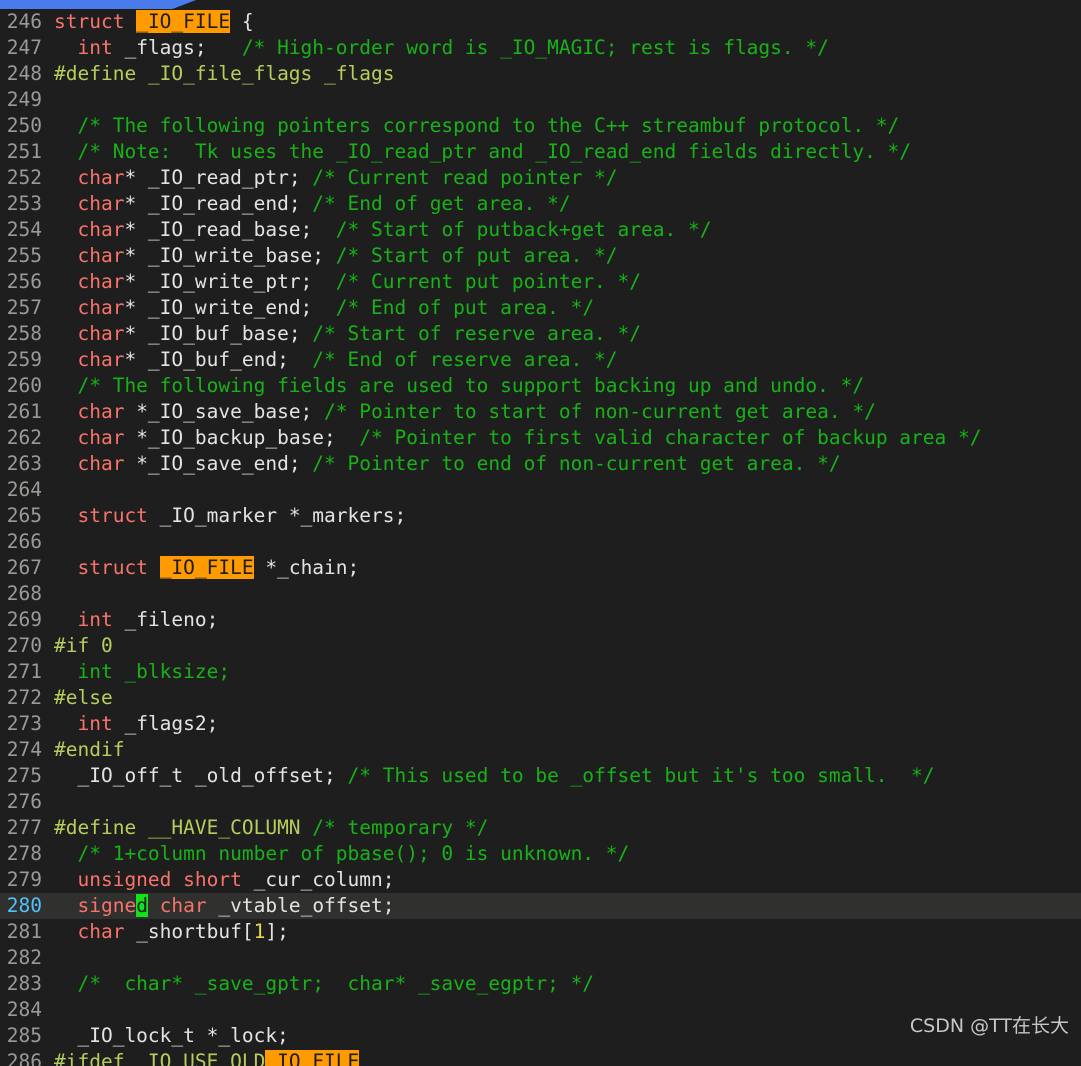 The image size is (1081, 1066). Describe the element at coordinates (24, 489) in the screenshot. I see `line-number: 264` at that location.